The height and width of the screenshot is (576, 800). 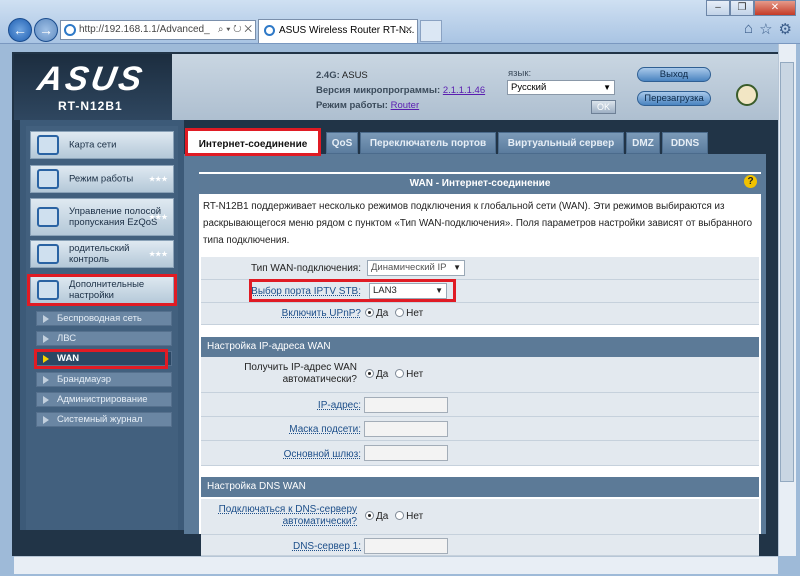 I want to click on subitem-wireless: Беспроводная сеть, so click(x=104, y=318).